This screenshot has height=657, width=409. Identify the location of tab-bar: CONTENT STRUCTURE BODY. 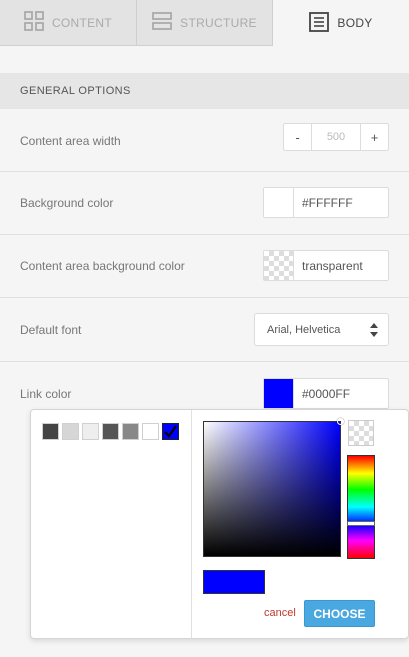
(204, 23).